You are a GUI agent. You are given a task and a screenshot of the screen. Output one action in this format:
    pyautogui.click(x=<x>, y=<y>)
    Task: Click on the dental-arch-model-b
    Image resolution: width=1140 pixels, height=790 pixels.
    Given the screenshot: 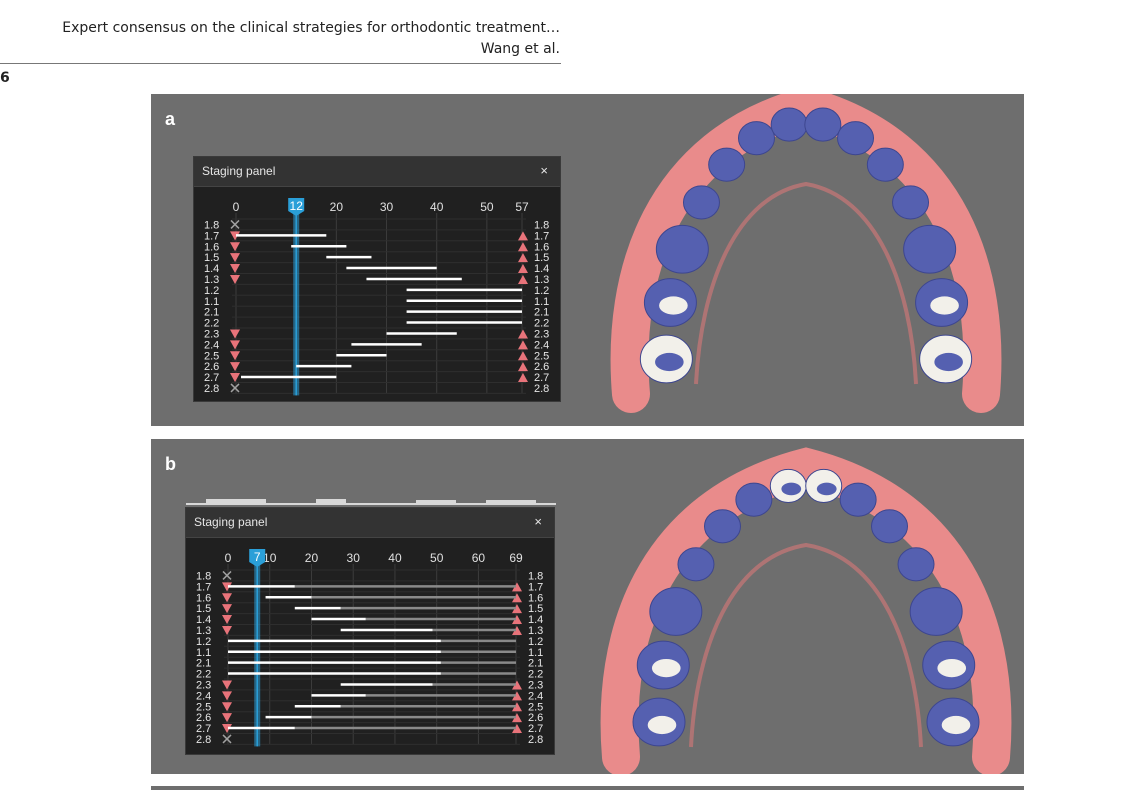 What is the action you would take?
    pyautogui.click(x=806, y=610)
    